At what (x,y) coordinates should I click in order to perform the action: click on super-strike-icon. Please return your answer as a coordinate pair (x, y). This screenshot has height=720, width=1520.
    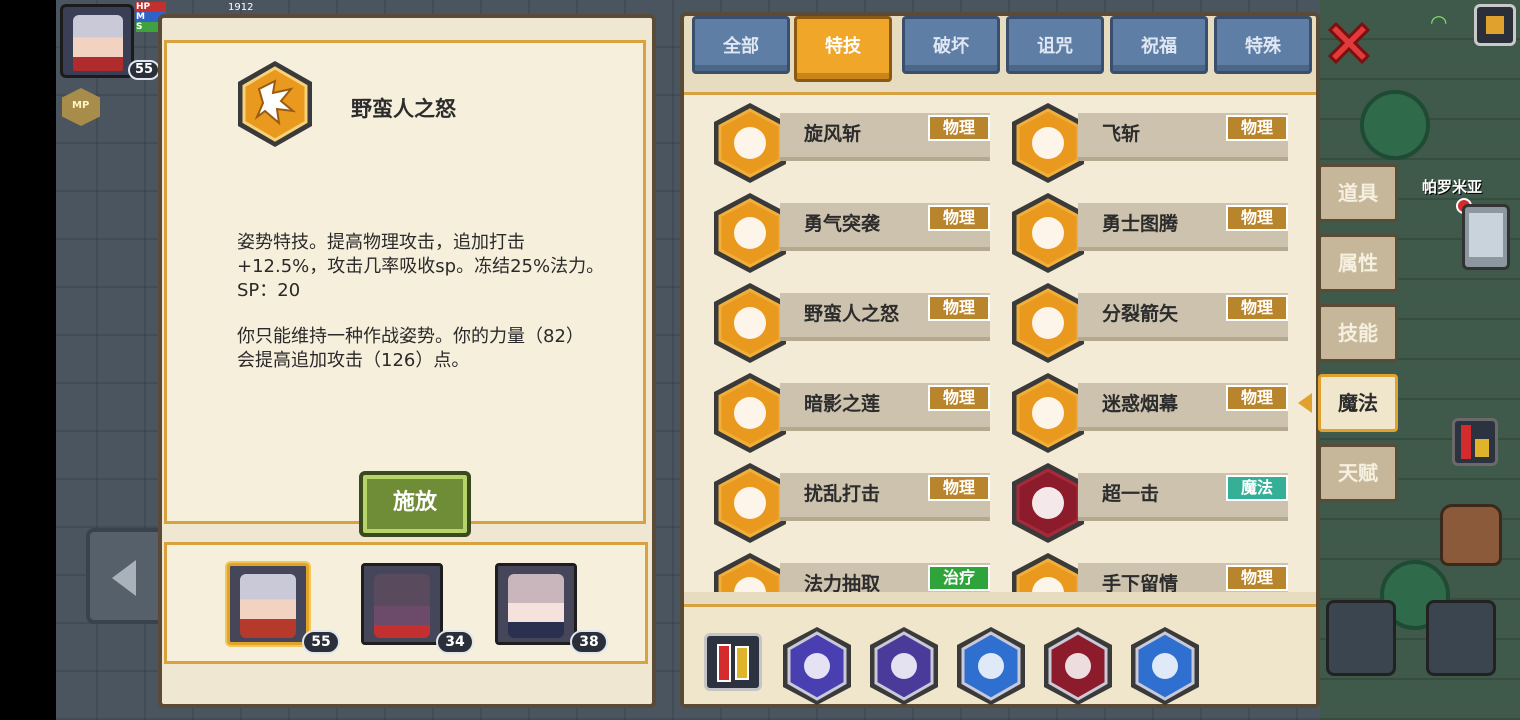
    Looking at the image, I should click on (1048, 503).